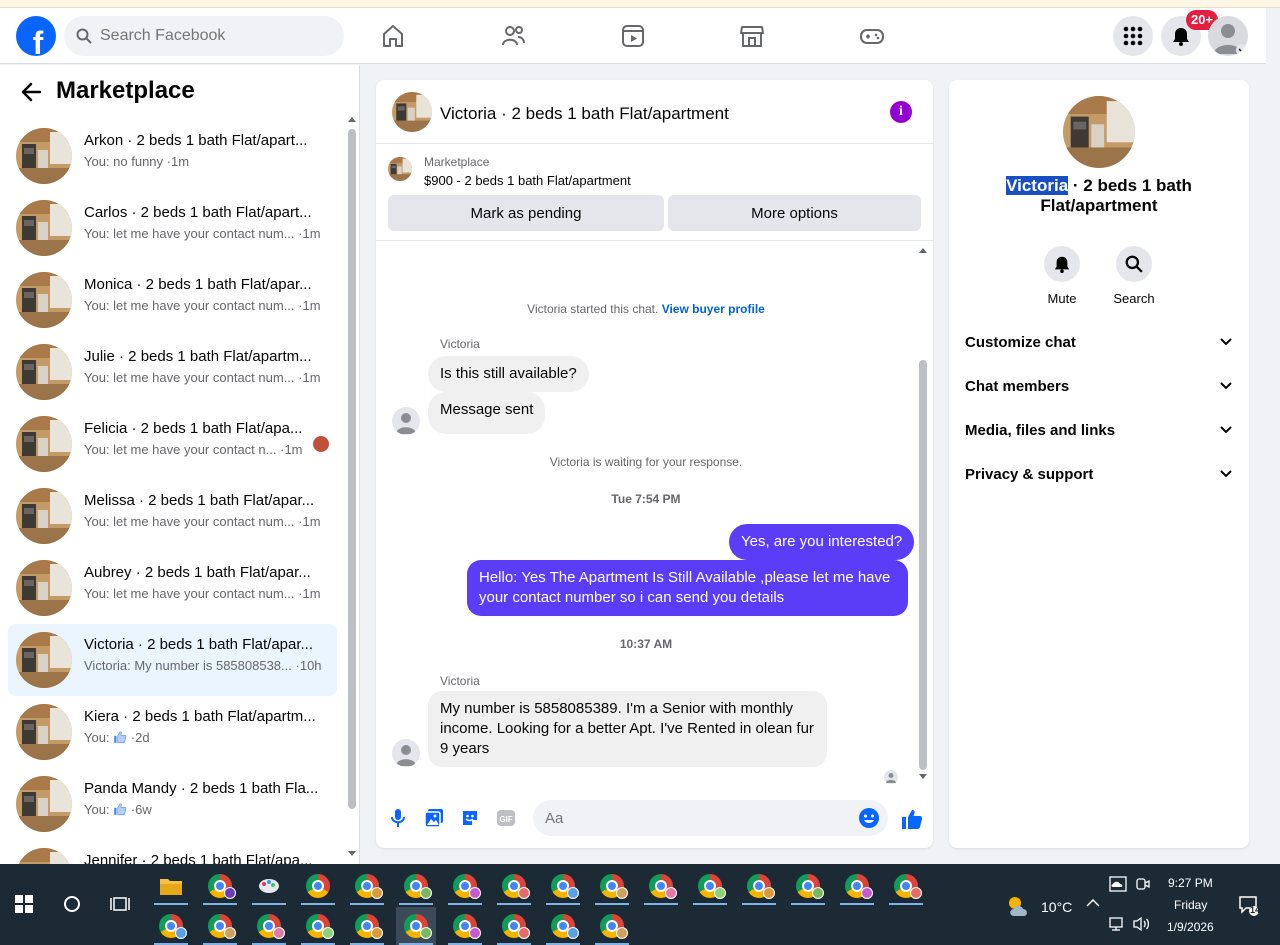 This screenshot has width=1280, height=945. Describe the element at coordinates (1062, 276) in the screenshot. I see `mute-button: Mute` at that location.